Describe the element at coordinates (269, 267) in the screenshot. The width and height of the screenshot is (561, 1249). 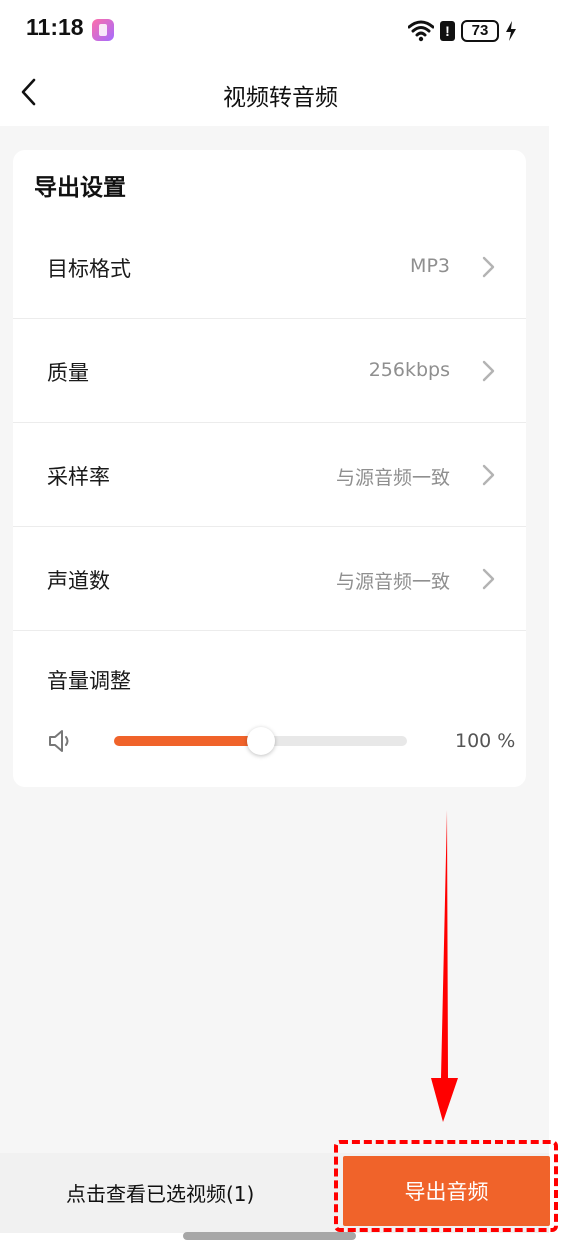
I see `setting-row-format: 目标格式 MP3` at that location.